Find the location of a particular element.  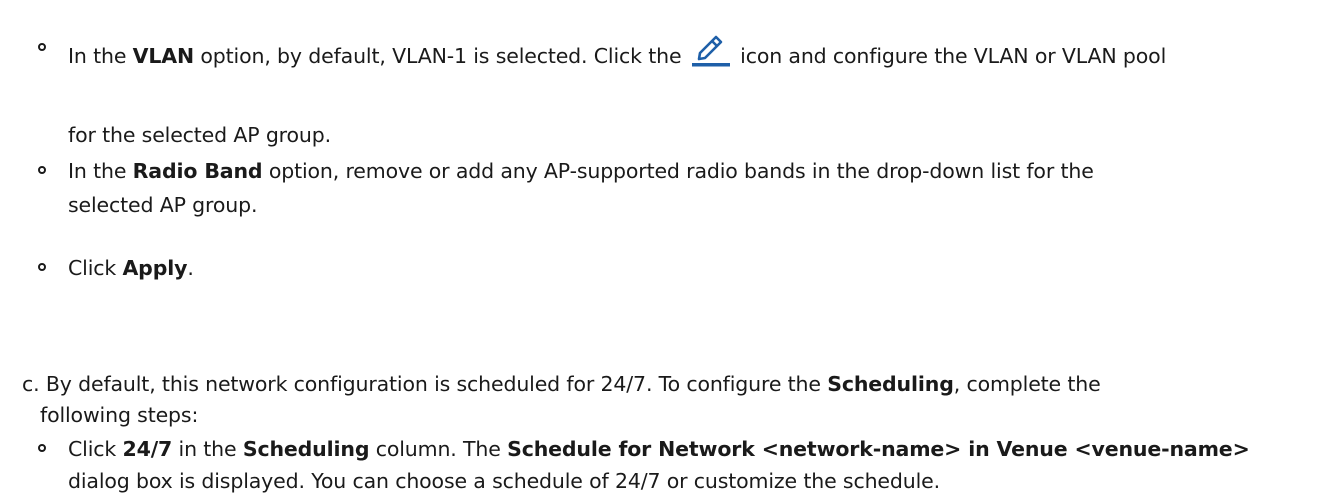

click247-text-3: column. The is located at coordinates (438, 449).